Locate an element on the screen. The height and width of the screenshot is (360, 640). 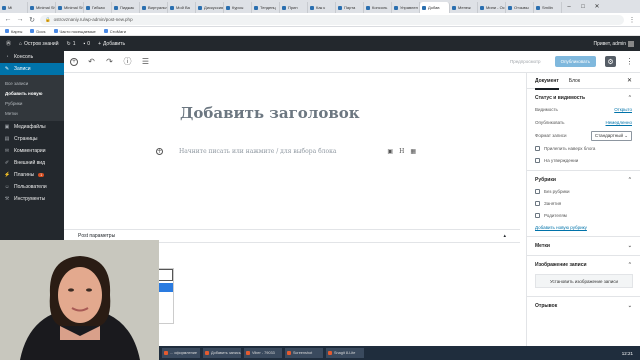
browser-tab: Тенденц is located at coordinates (266, 7).